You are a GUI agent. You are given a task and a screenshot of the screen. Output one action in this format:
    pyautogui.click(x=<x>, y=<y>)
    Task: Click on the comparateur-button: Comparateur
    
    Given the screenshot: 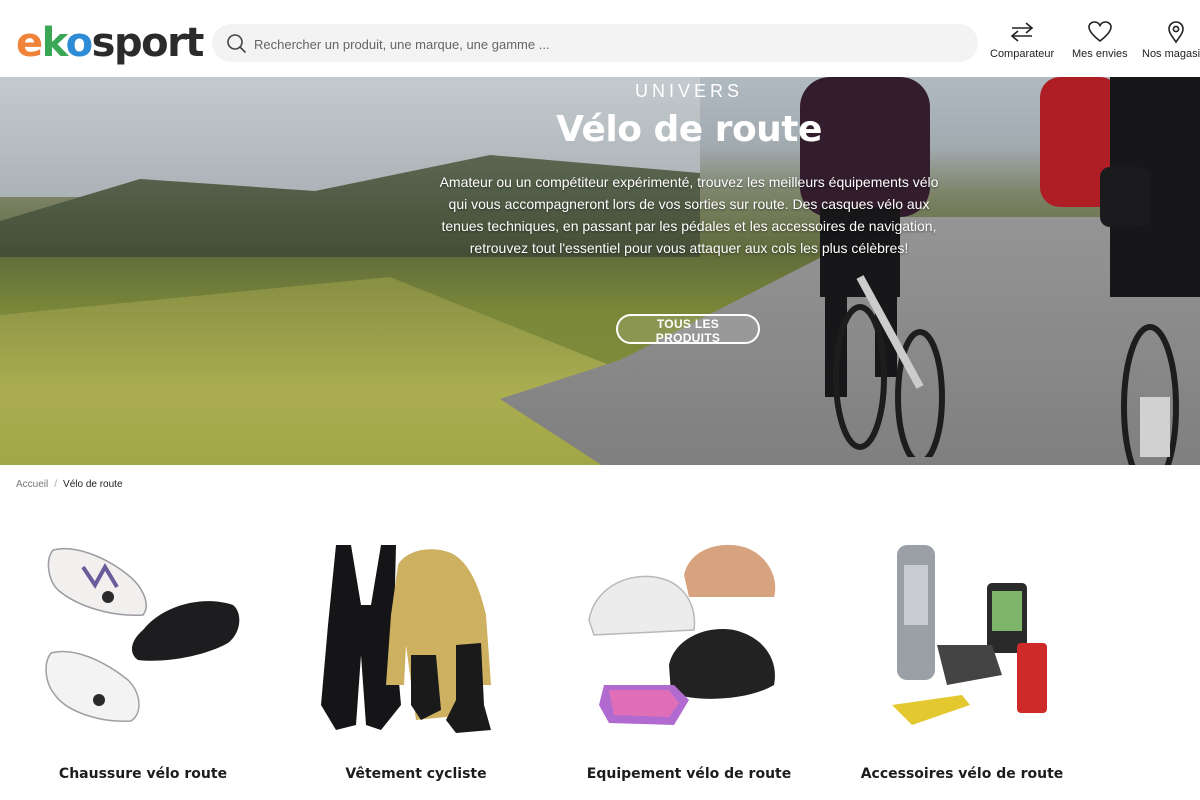 What is the action you would take?
    pyautogui.click(x=1022, y=40)
    